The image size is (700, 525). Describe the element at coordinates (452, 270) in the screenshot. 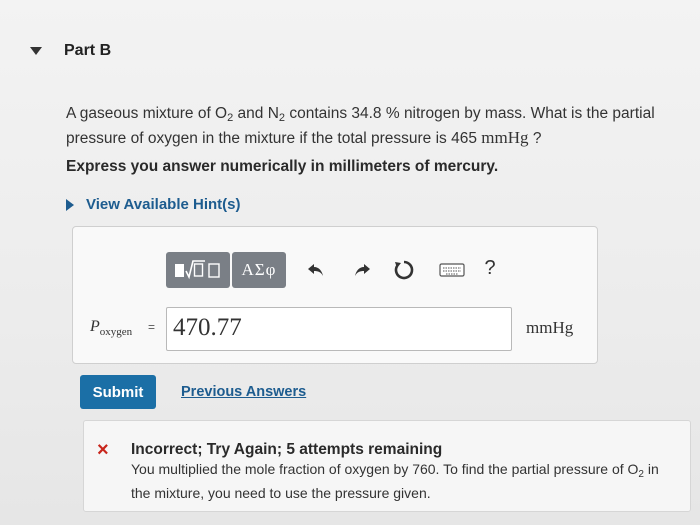

I see `keyboard-icon` at that location.